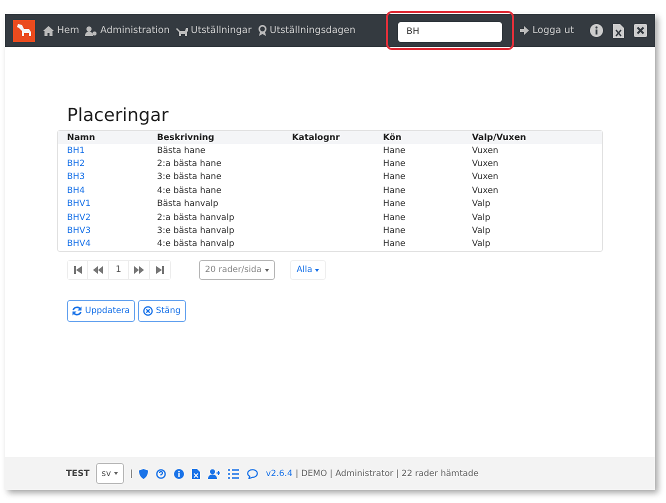 Image resolution: width=666 pixels, height=503 pixels. What do you see at coordinates (79, 244) in the screenshot?
I see `name-link: BHV4` at bounding box center [79, 244].